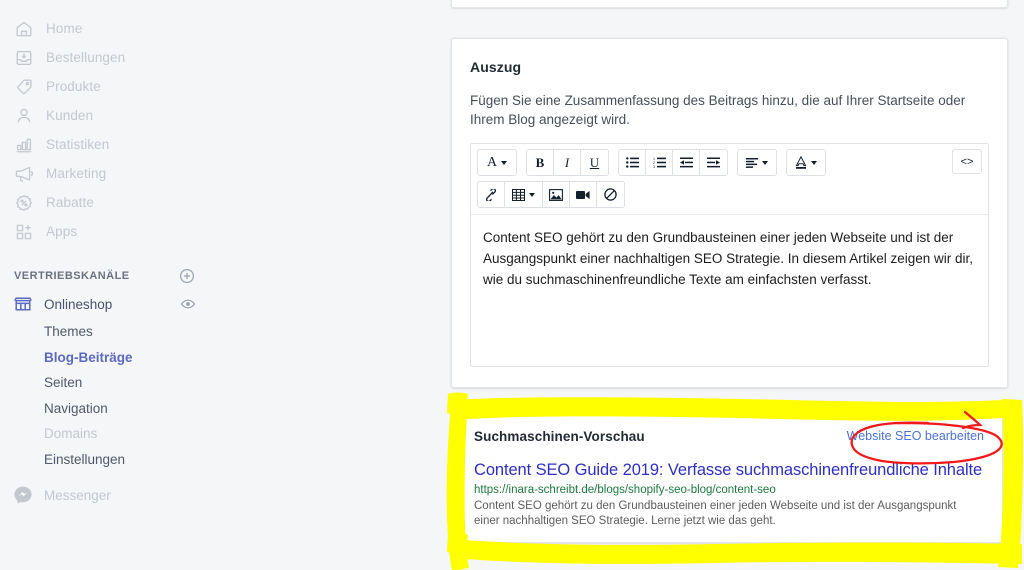 This screenshot has height=570, width=1024. I want to click on sidebar-item-label: Statistiken, so click(78, 144).